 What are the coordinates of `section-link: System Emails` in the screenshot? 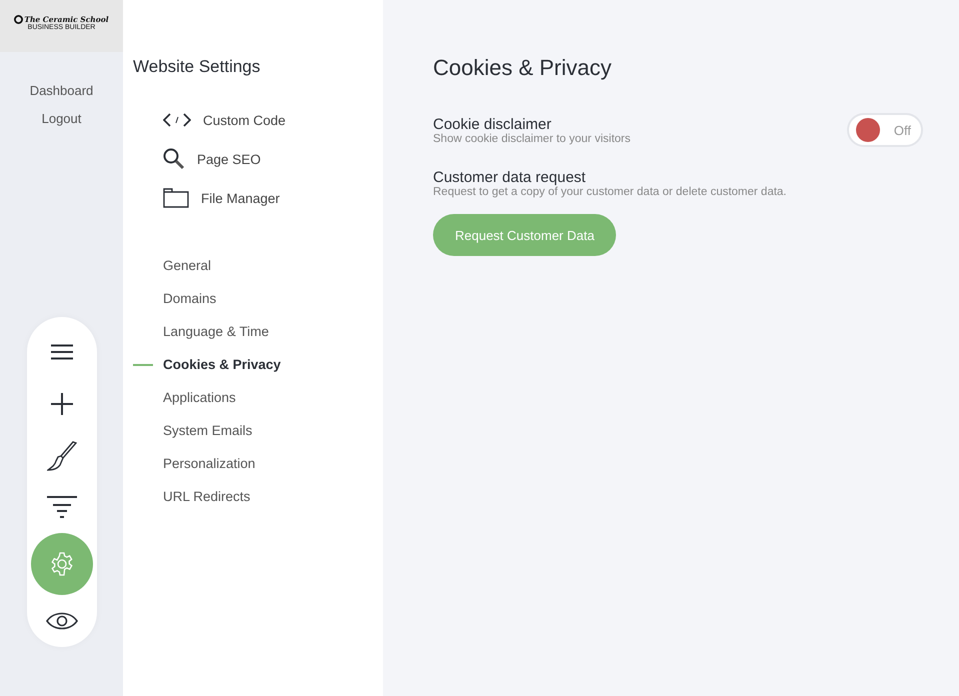 It's located at (207, 431).